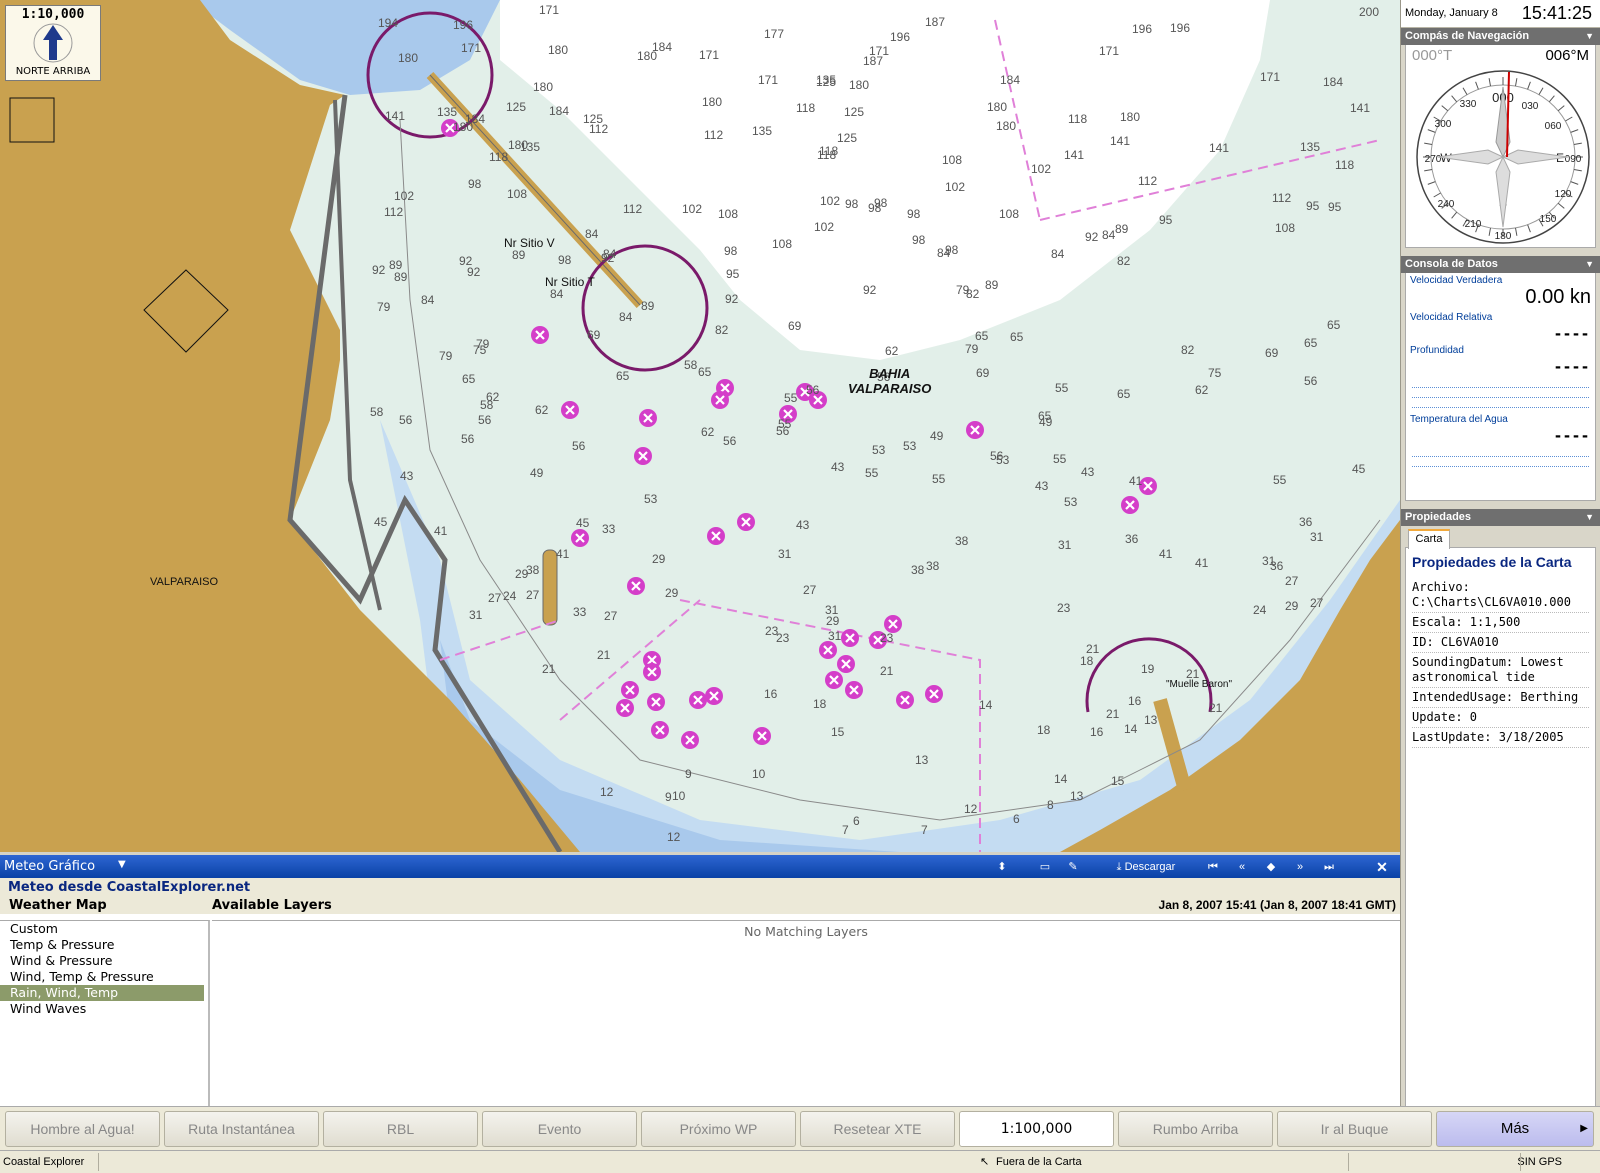 The height and width of the screenshot is (1173, 1600). I want to click on list-item: Wind & Pressure, so click(104, 961).